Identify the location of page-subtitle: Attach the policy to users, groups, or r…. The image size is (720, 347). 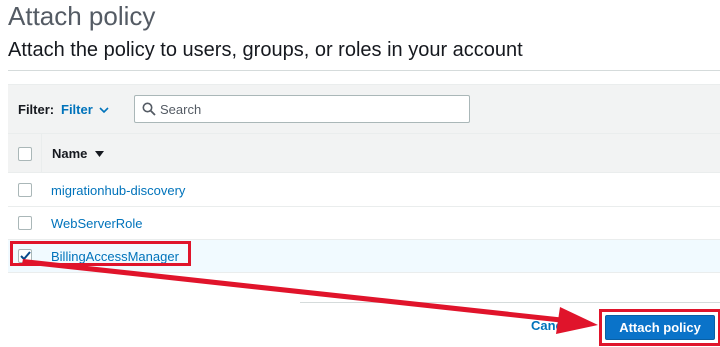
(265, 50).